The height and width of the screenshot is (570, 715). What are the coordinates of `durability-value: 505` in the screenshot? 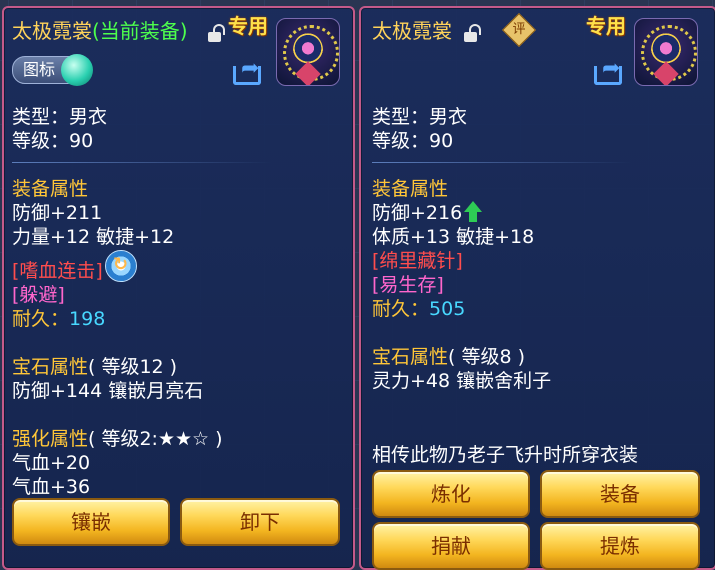 It's located at (447, 309).